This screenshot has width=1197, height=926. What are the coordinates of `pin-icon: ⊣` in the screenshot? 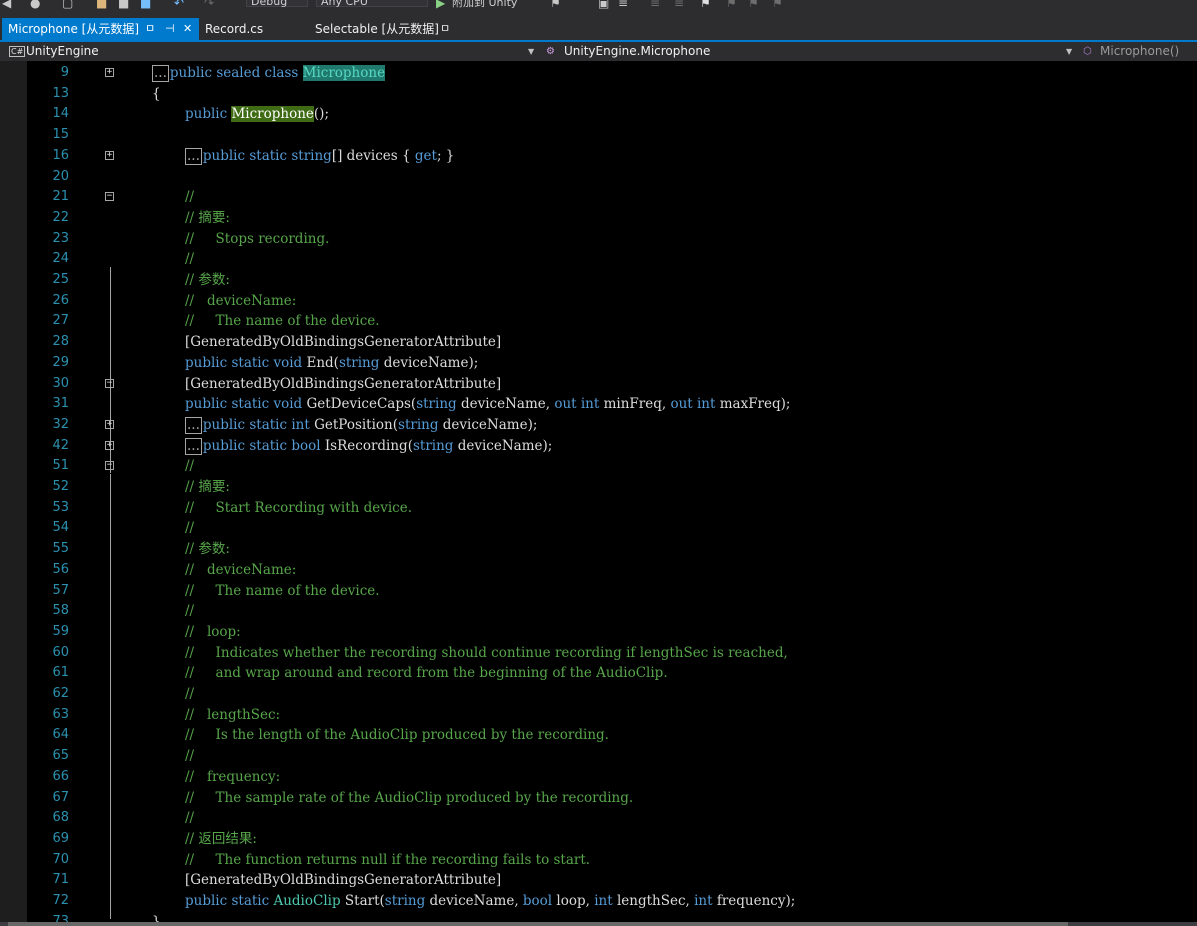 It's located at (170, 29).